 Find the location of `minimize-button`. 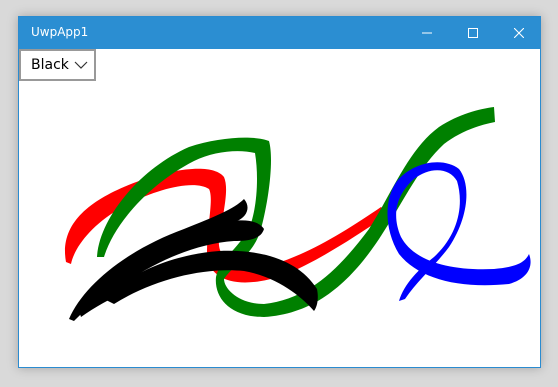

minimize-button is located at coordinates (427, 33).